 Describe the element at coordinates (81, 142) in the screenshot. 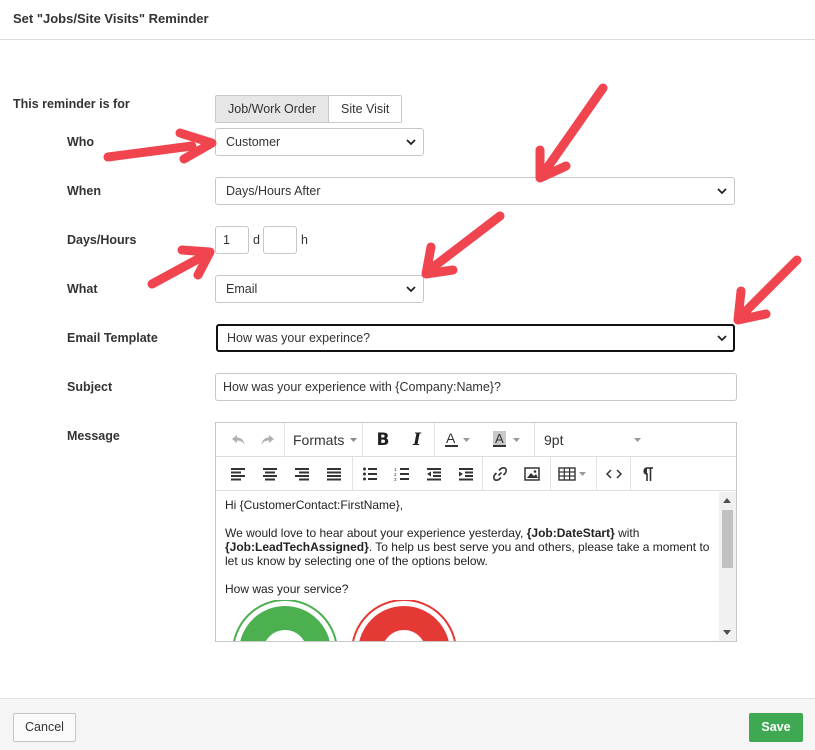

I see `who-label: Who` at that location.